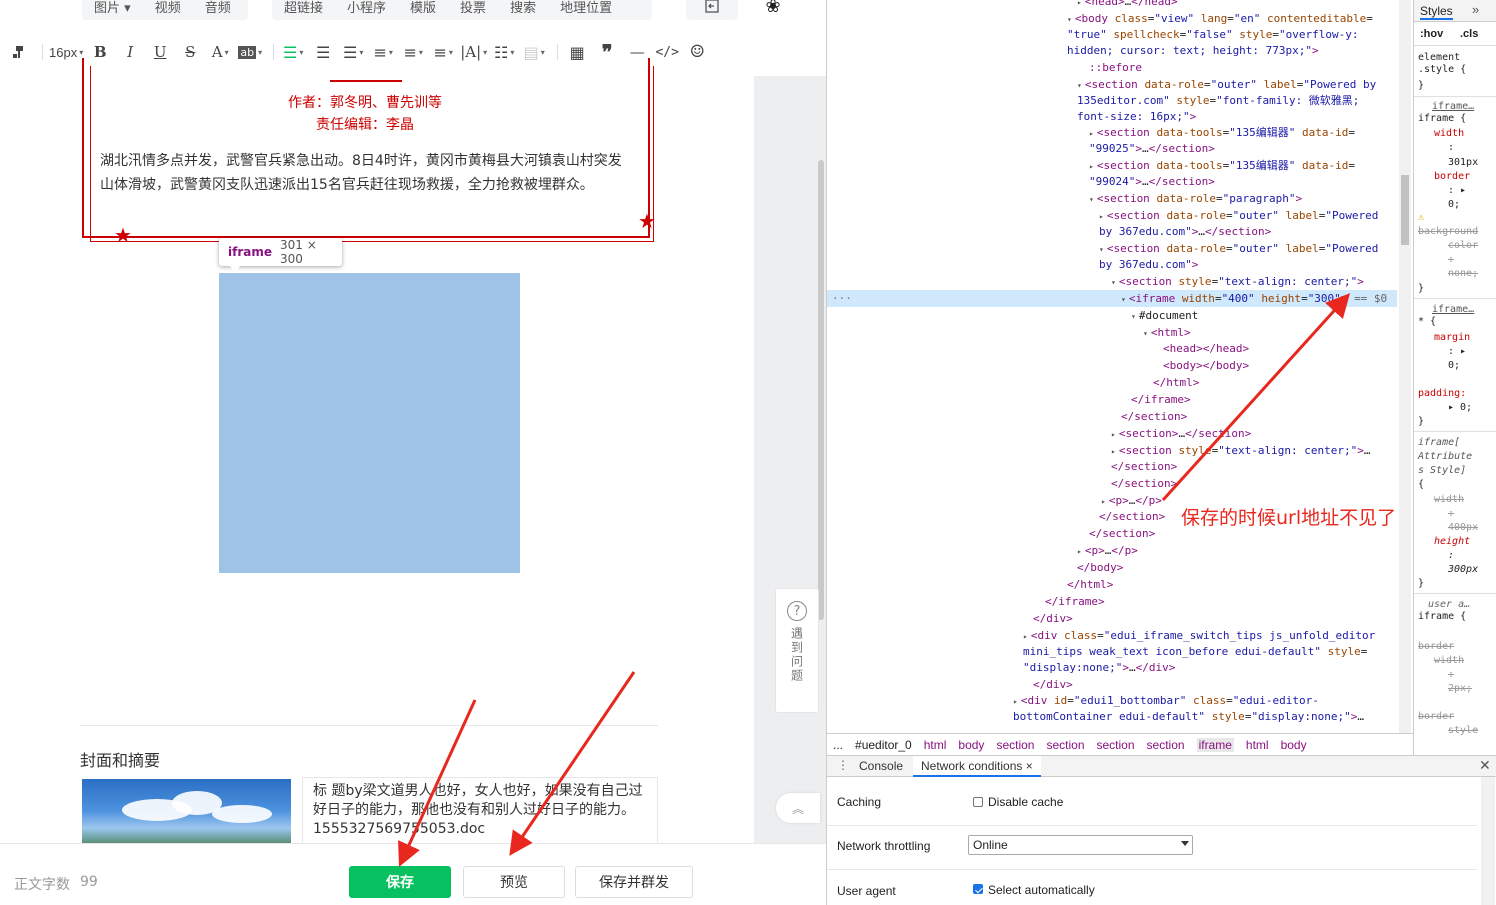 The height and width of the screenshot is (905, 1496). I want to click on node-ellipsis-icon: ···, so click(842, 299).